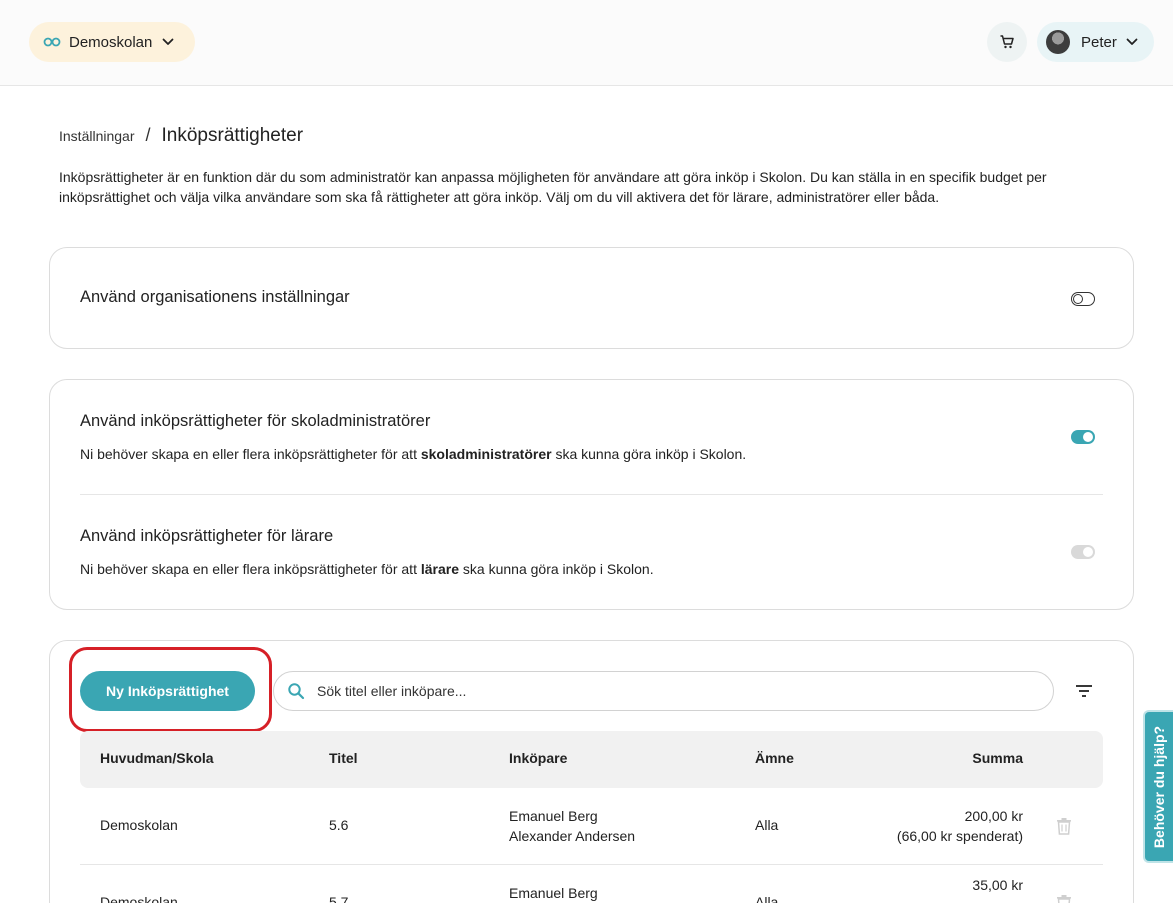 The width and height of the screenshot is (1173, 903). I want to click on admin-rights-toggle, so click(1083, 437).